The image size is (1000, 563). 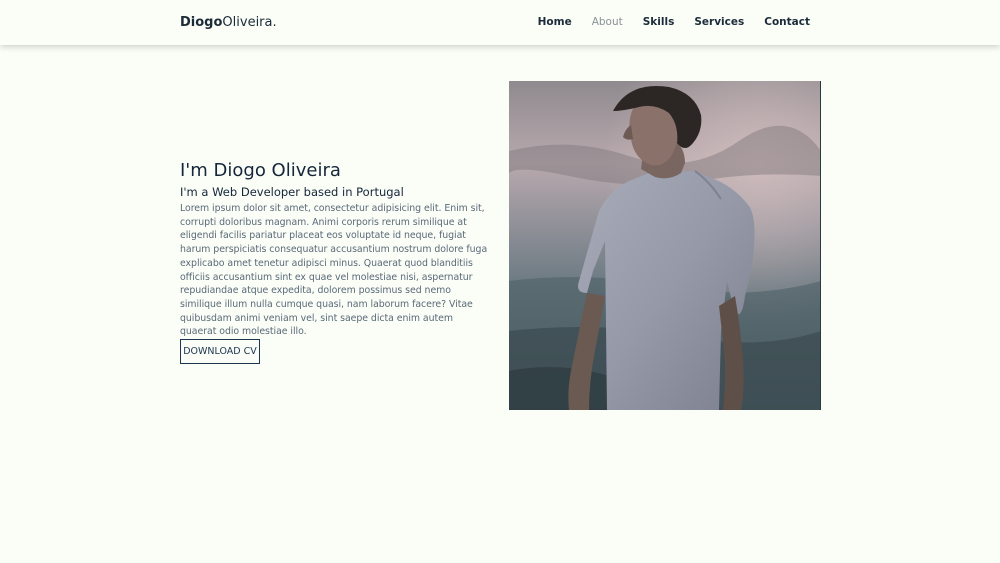 I want to click on nav-item-home: Home, so click(x=555, y=22).